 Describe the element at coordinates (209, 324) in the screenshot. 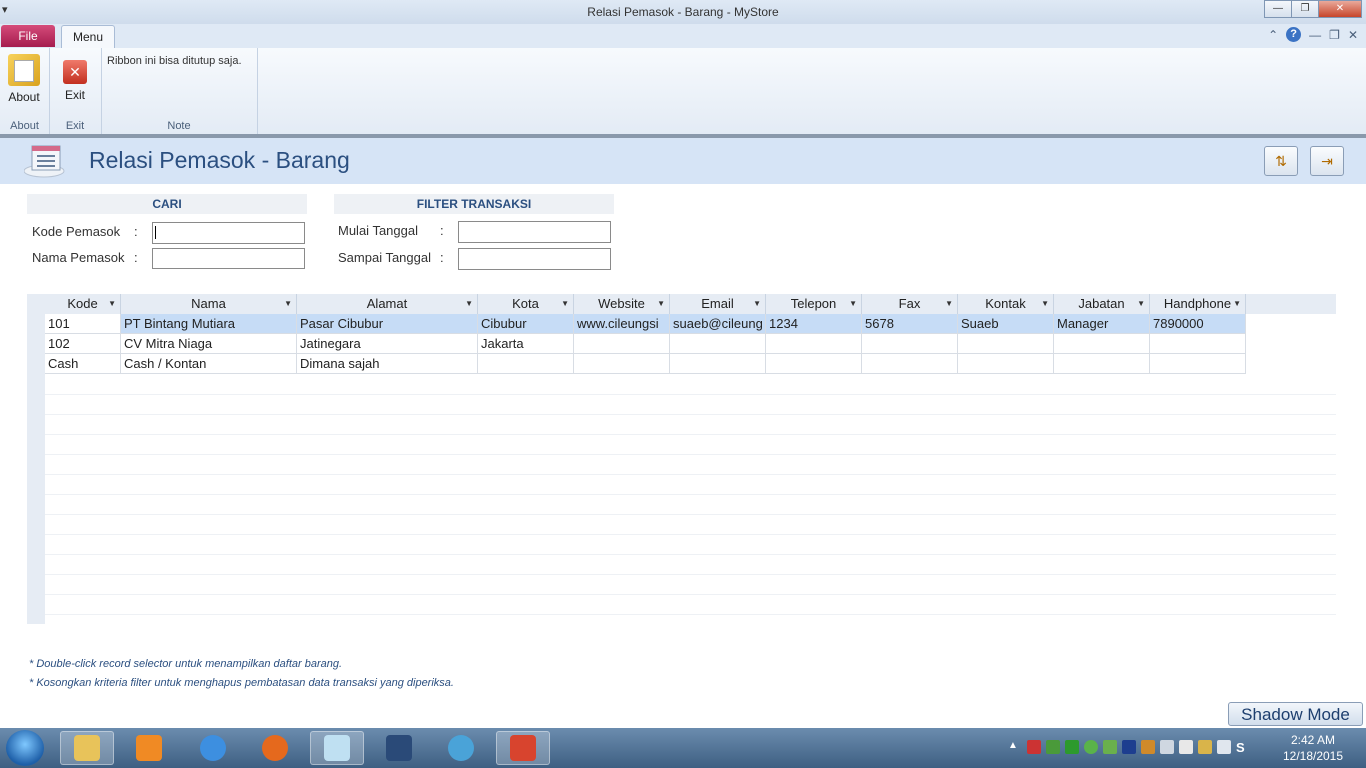

I see `cell-nama: PT Bintang Mutiara` at that location.